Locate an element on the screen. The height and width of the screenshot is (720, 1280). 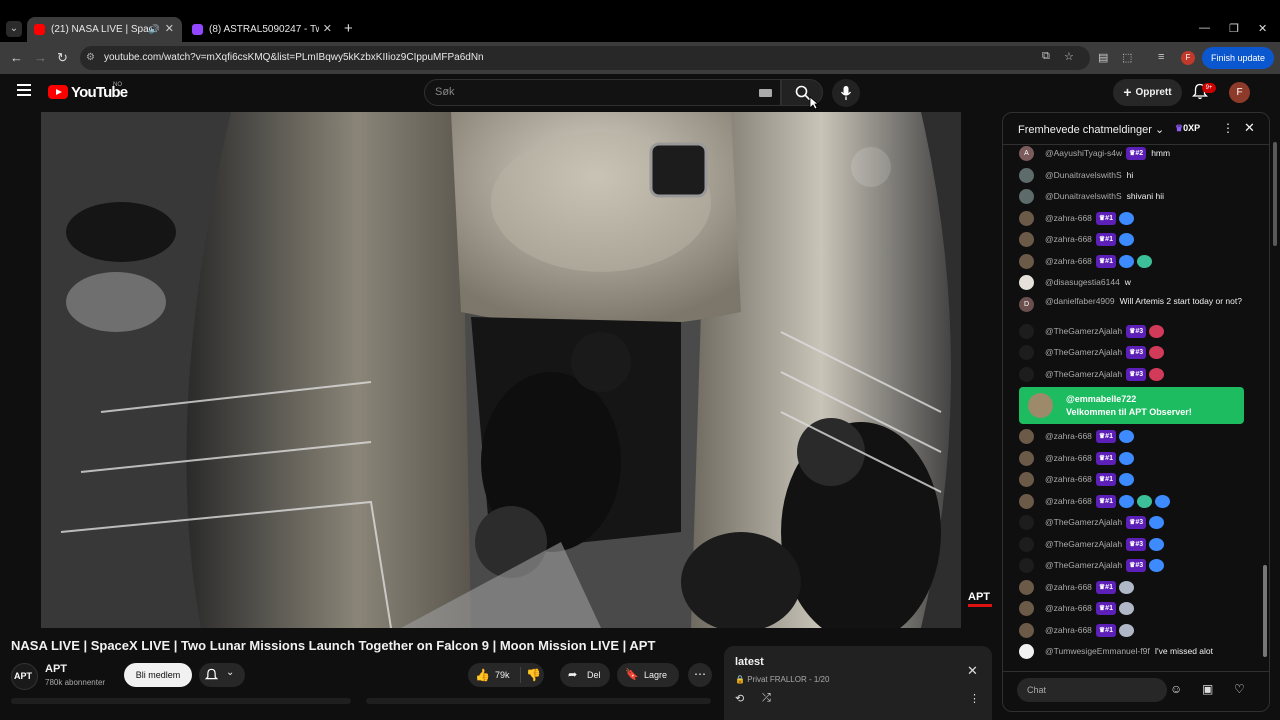
chat-scroll-thumb is located at coordinates (1265, 611).